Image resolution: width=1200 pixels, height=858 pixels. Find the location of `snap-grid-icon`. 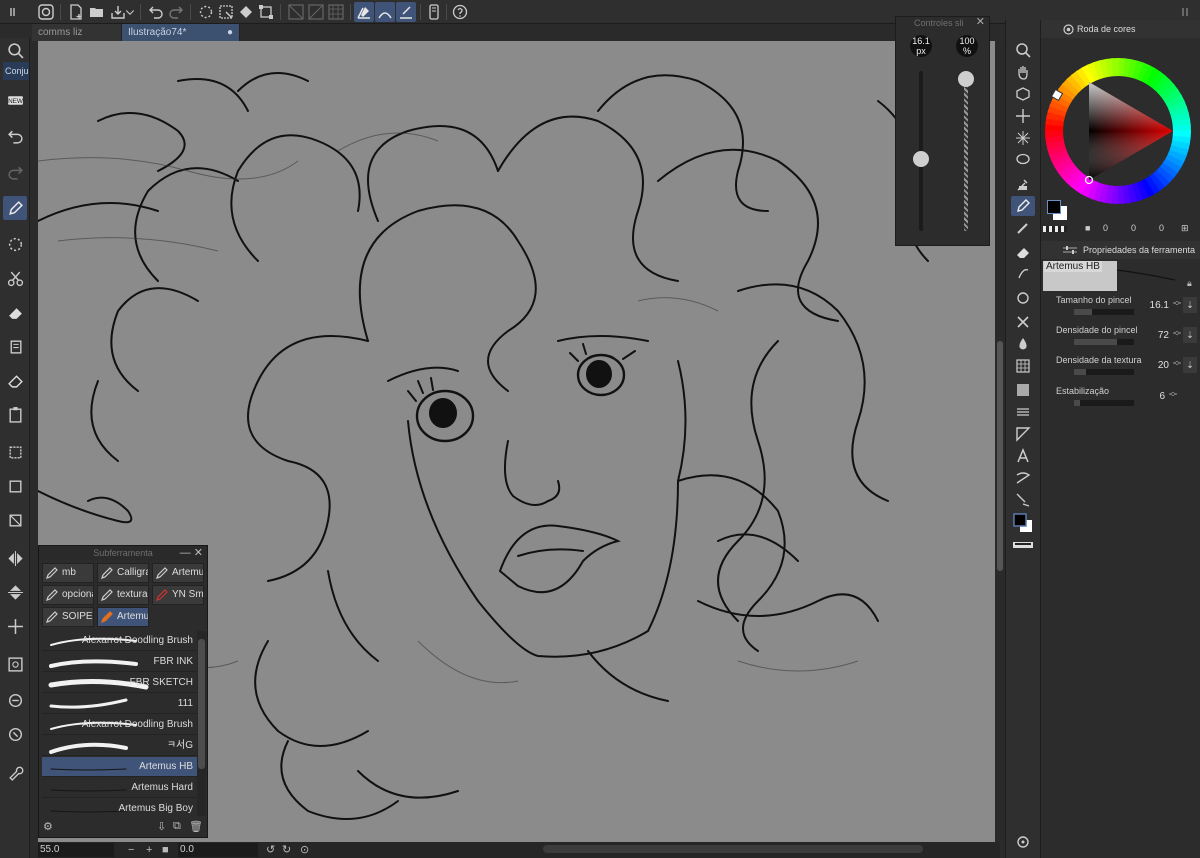

snap-grid-icon is located at coordinates (336, 12).